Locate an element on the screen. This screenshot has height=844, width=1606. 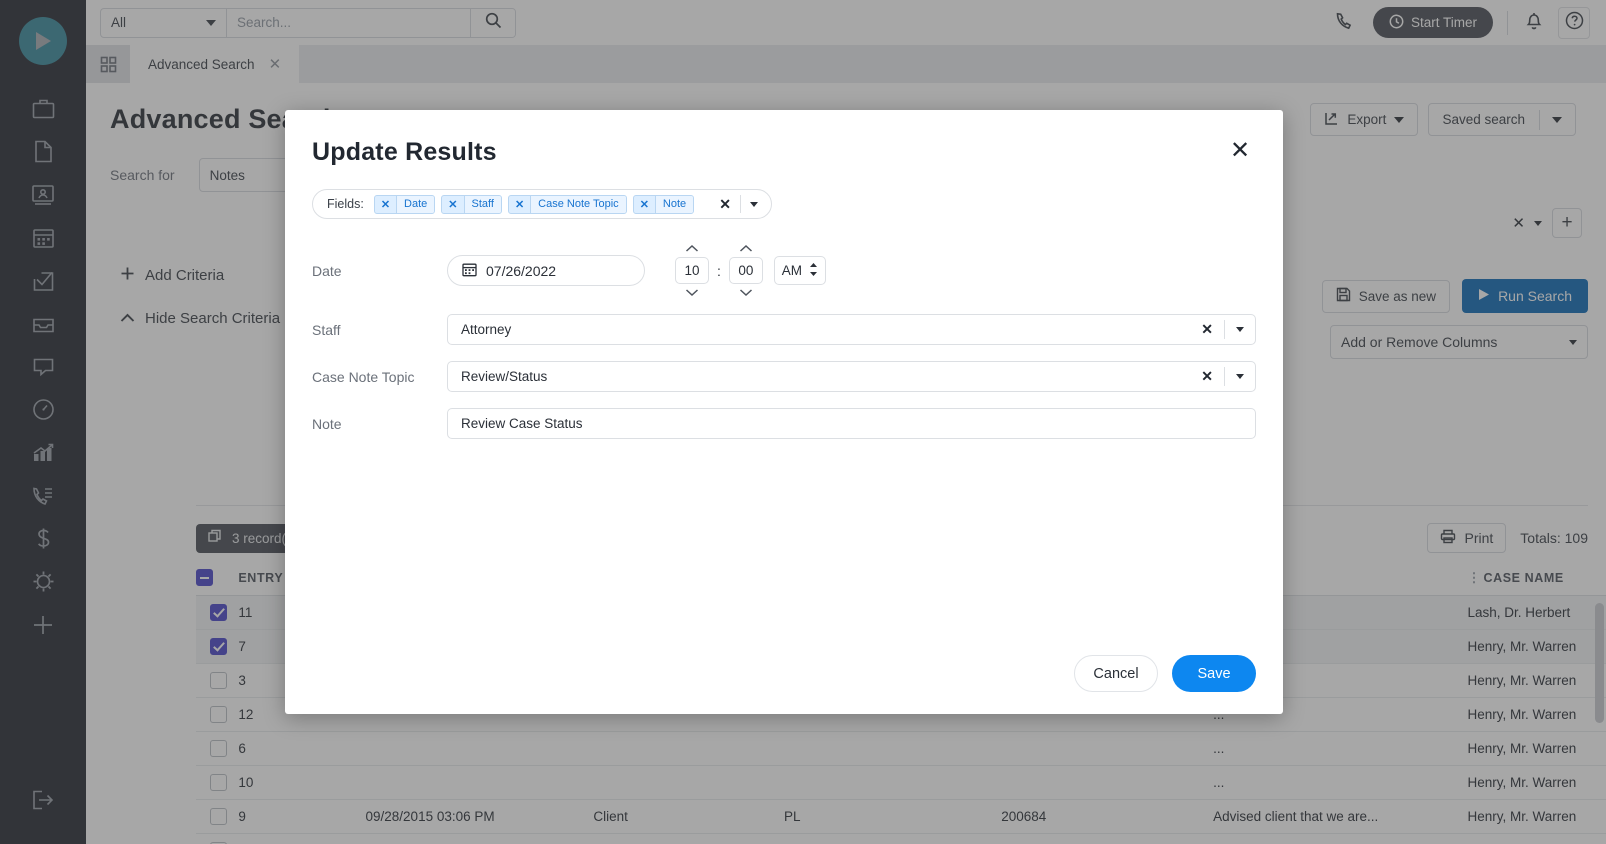
form-row-staff: Staff Attorney ✕ is located at coordinates (784, 329).